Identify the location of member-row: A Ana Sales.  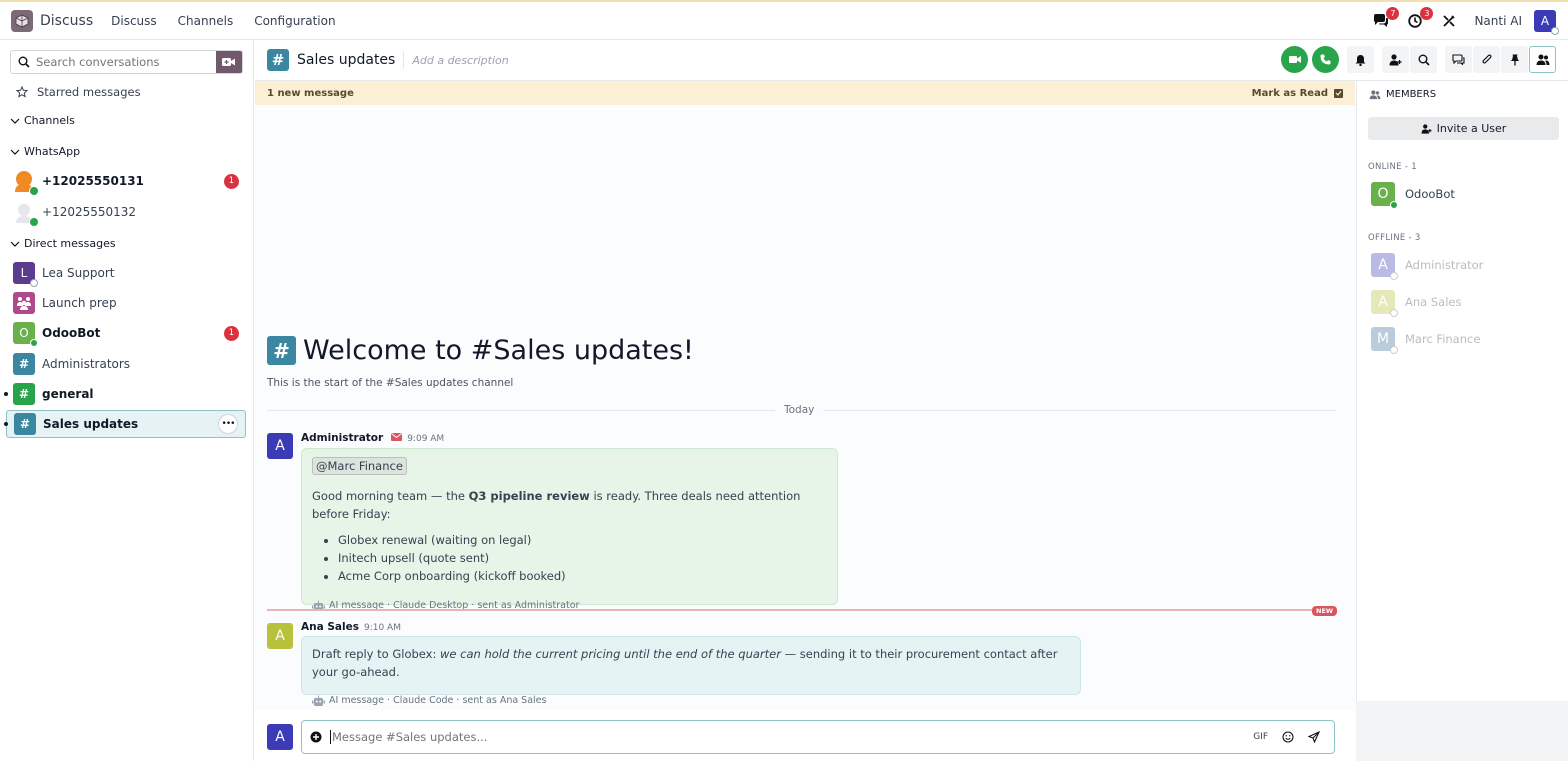
(1416, 303).